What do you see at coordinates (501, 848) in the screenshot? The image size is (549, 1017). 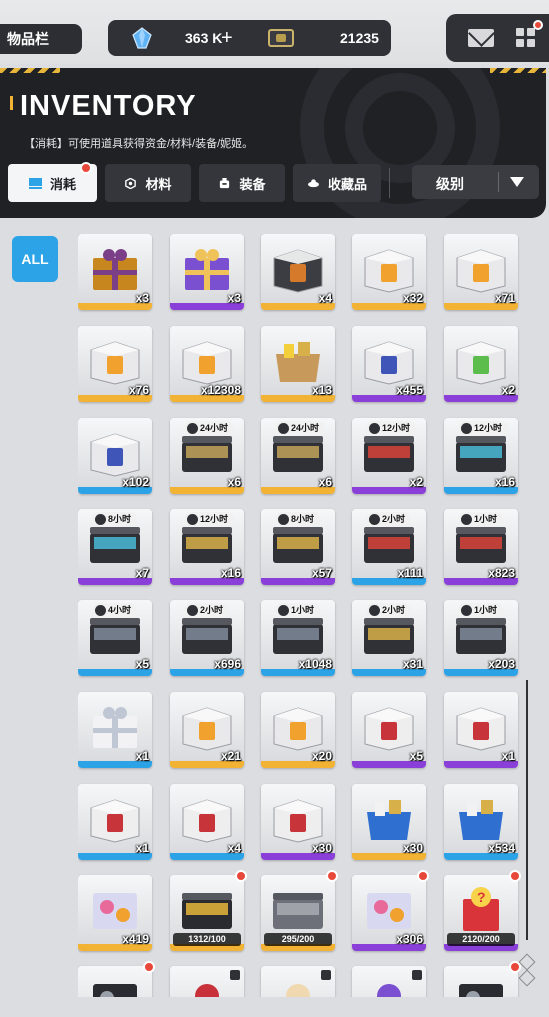 I see `item-count: x534` at bounding box center [501, 848].